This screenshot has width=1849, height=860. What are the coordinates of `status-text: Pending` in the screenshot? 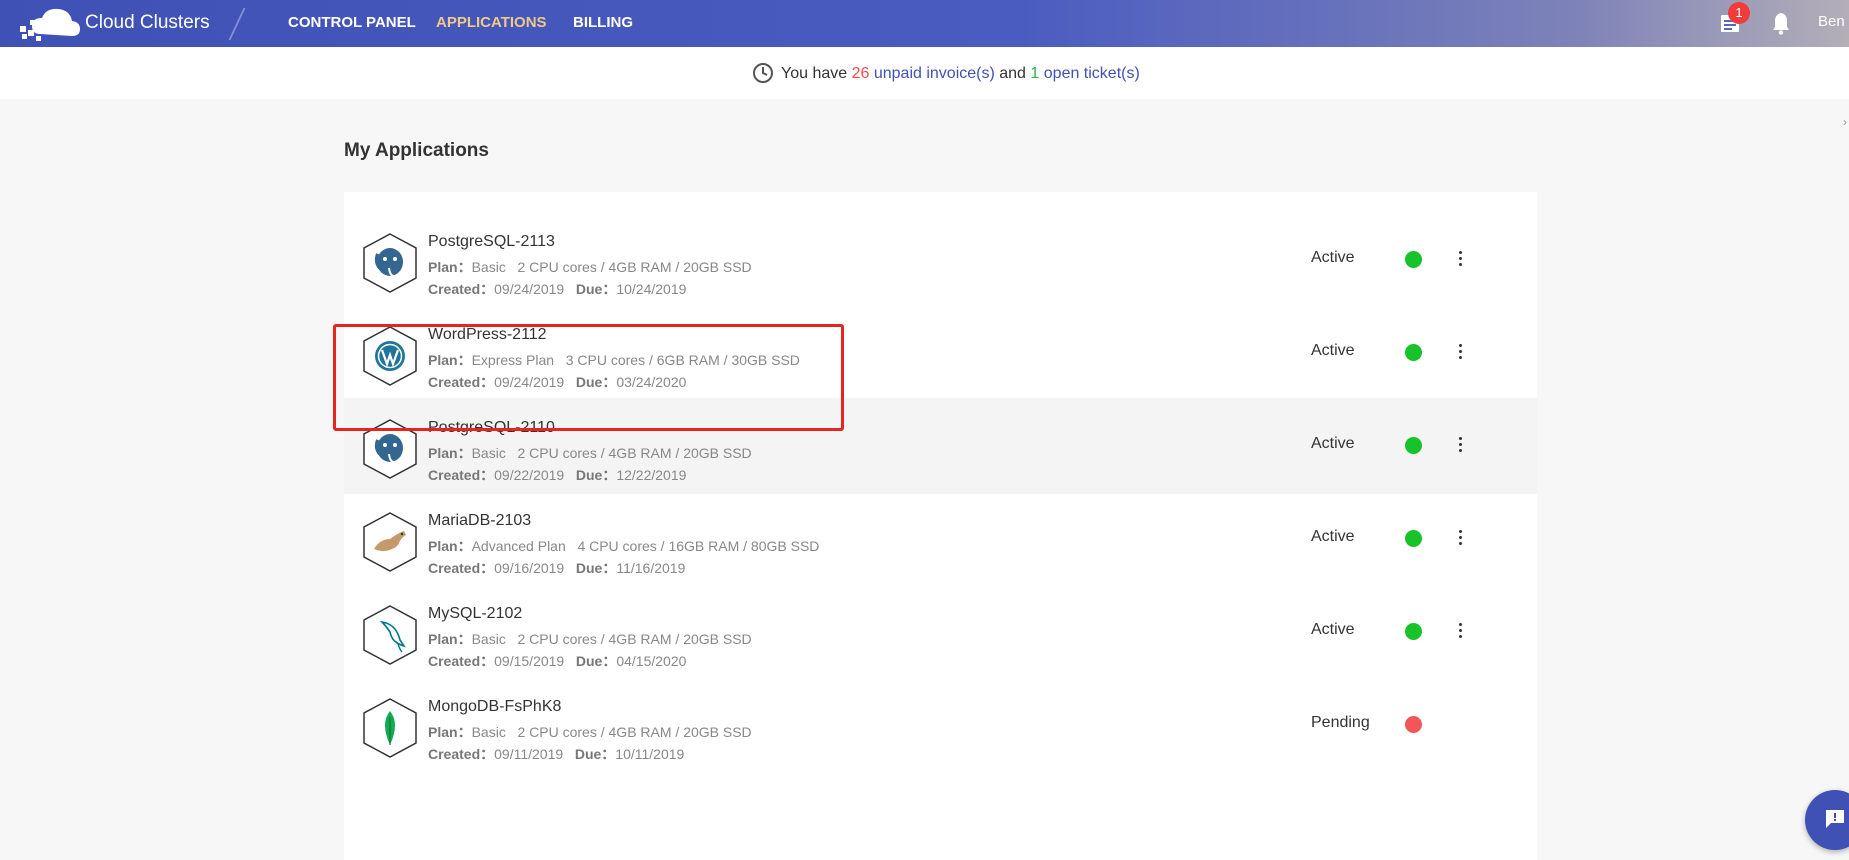 It's located at (1340, 722).